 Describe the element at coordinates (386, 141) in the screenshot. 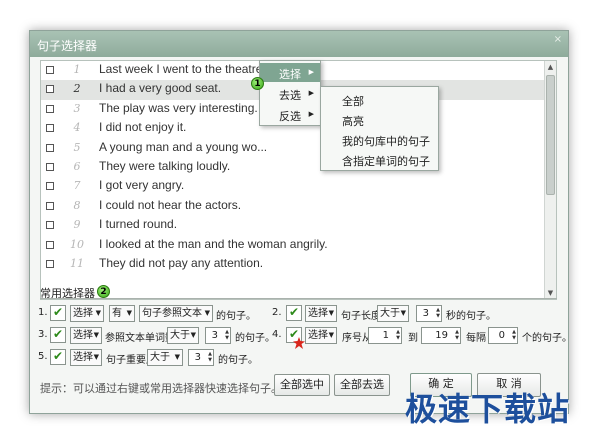

I see `submenu-item-my-library: 我的句库中的句子` at that location.